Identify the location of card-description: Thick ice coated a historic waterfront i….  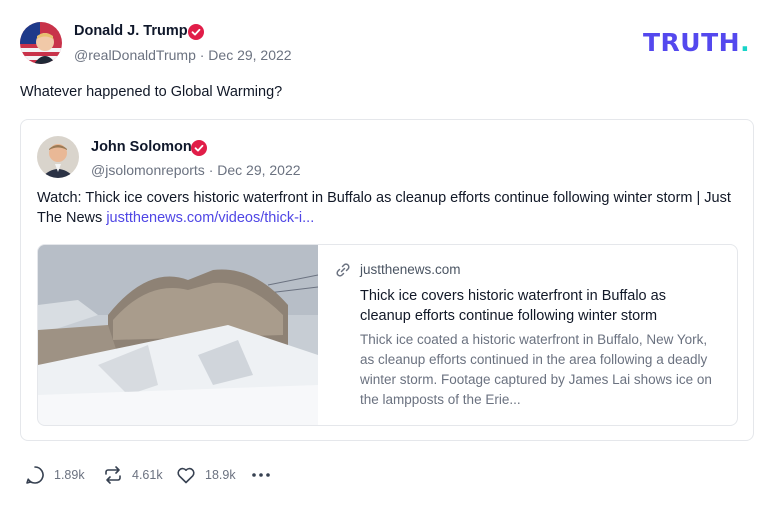
(536, 369).